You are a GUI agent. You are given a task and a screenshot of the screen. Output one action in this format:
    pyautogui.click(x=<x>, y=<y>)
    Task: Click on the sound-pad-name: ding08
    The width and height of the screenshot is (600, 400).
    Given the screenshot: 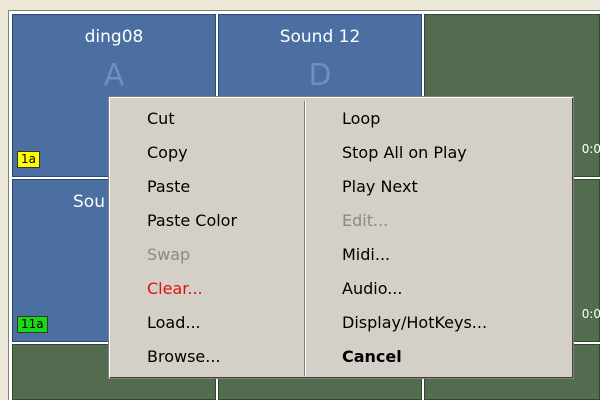 What is the action you would take?
    pyautogui.click(x=114, y=37)
    